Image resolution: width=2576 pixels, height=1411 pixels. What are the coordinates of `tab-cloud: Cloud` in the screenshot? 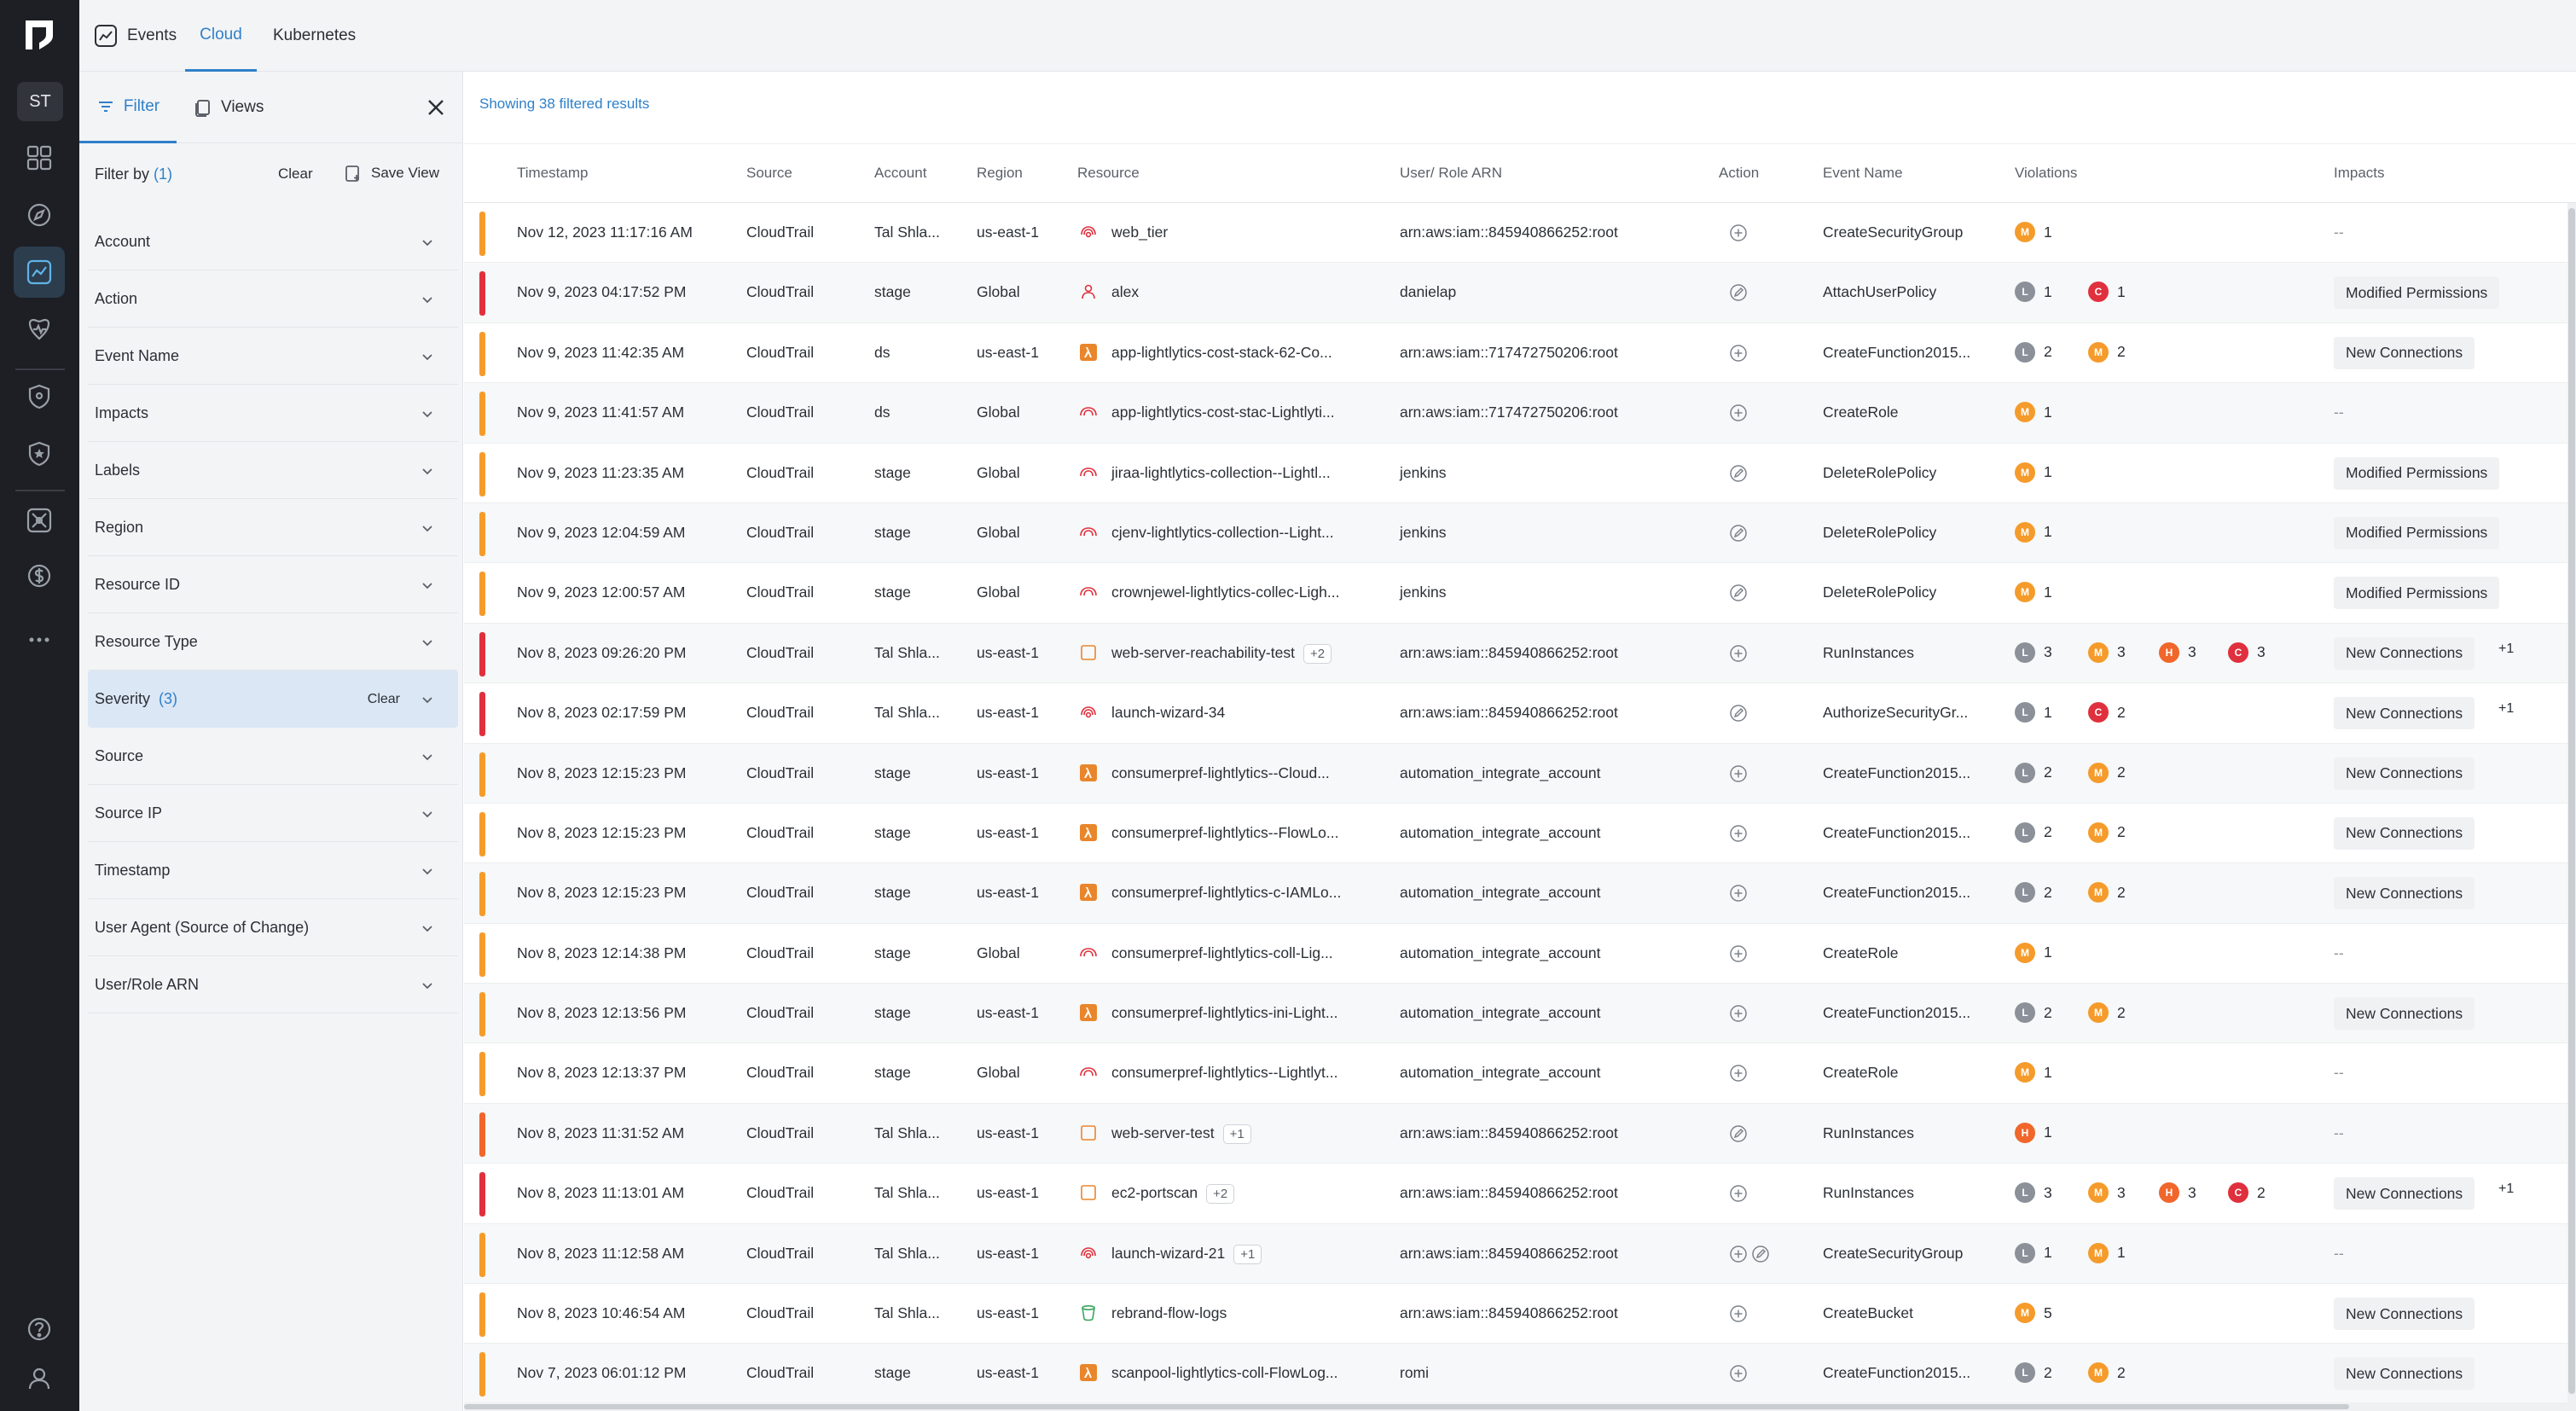 It's located at (221, 36).